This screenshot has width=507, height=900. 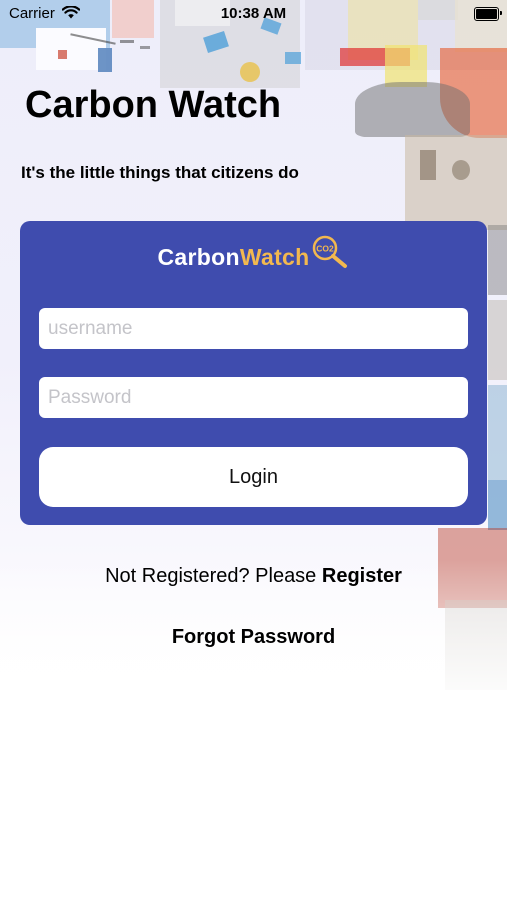 I want to click on battery-icon, so click(x=488, y=14).